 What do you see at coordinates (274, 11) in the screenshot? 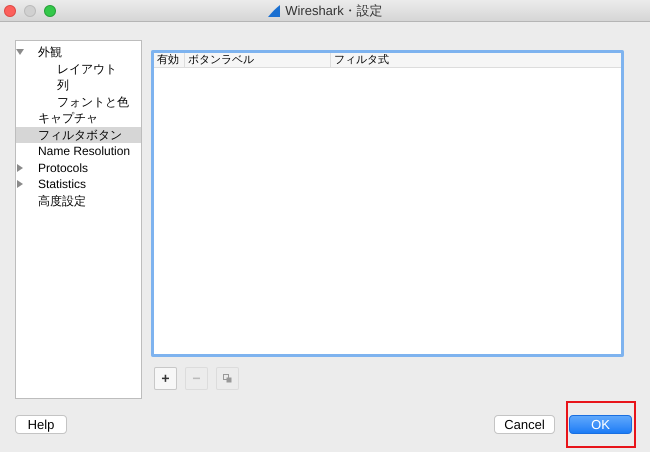
I see `fin-icon` at bounding box center [274, 11].